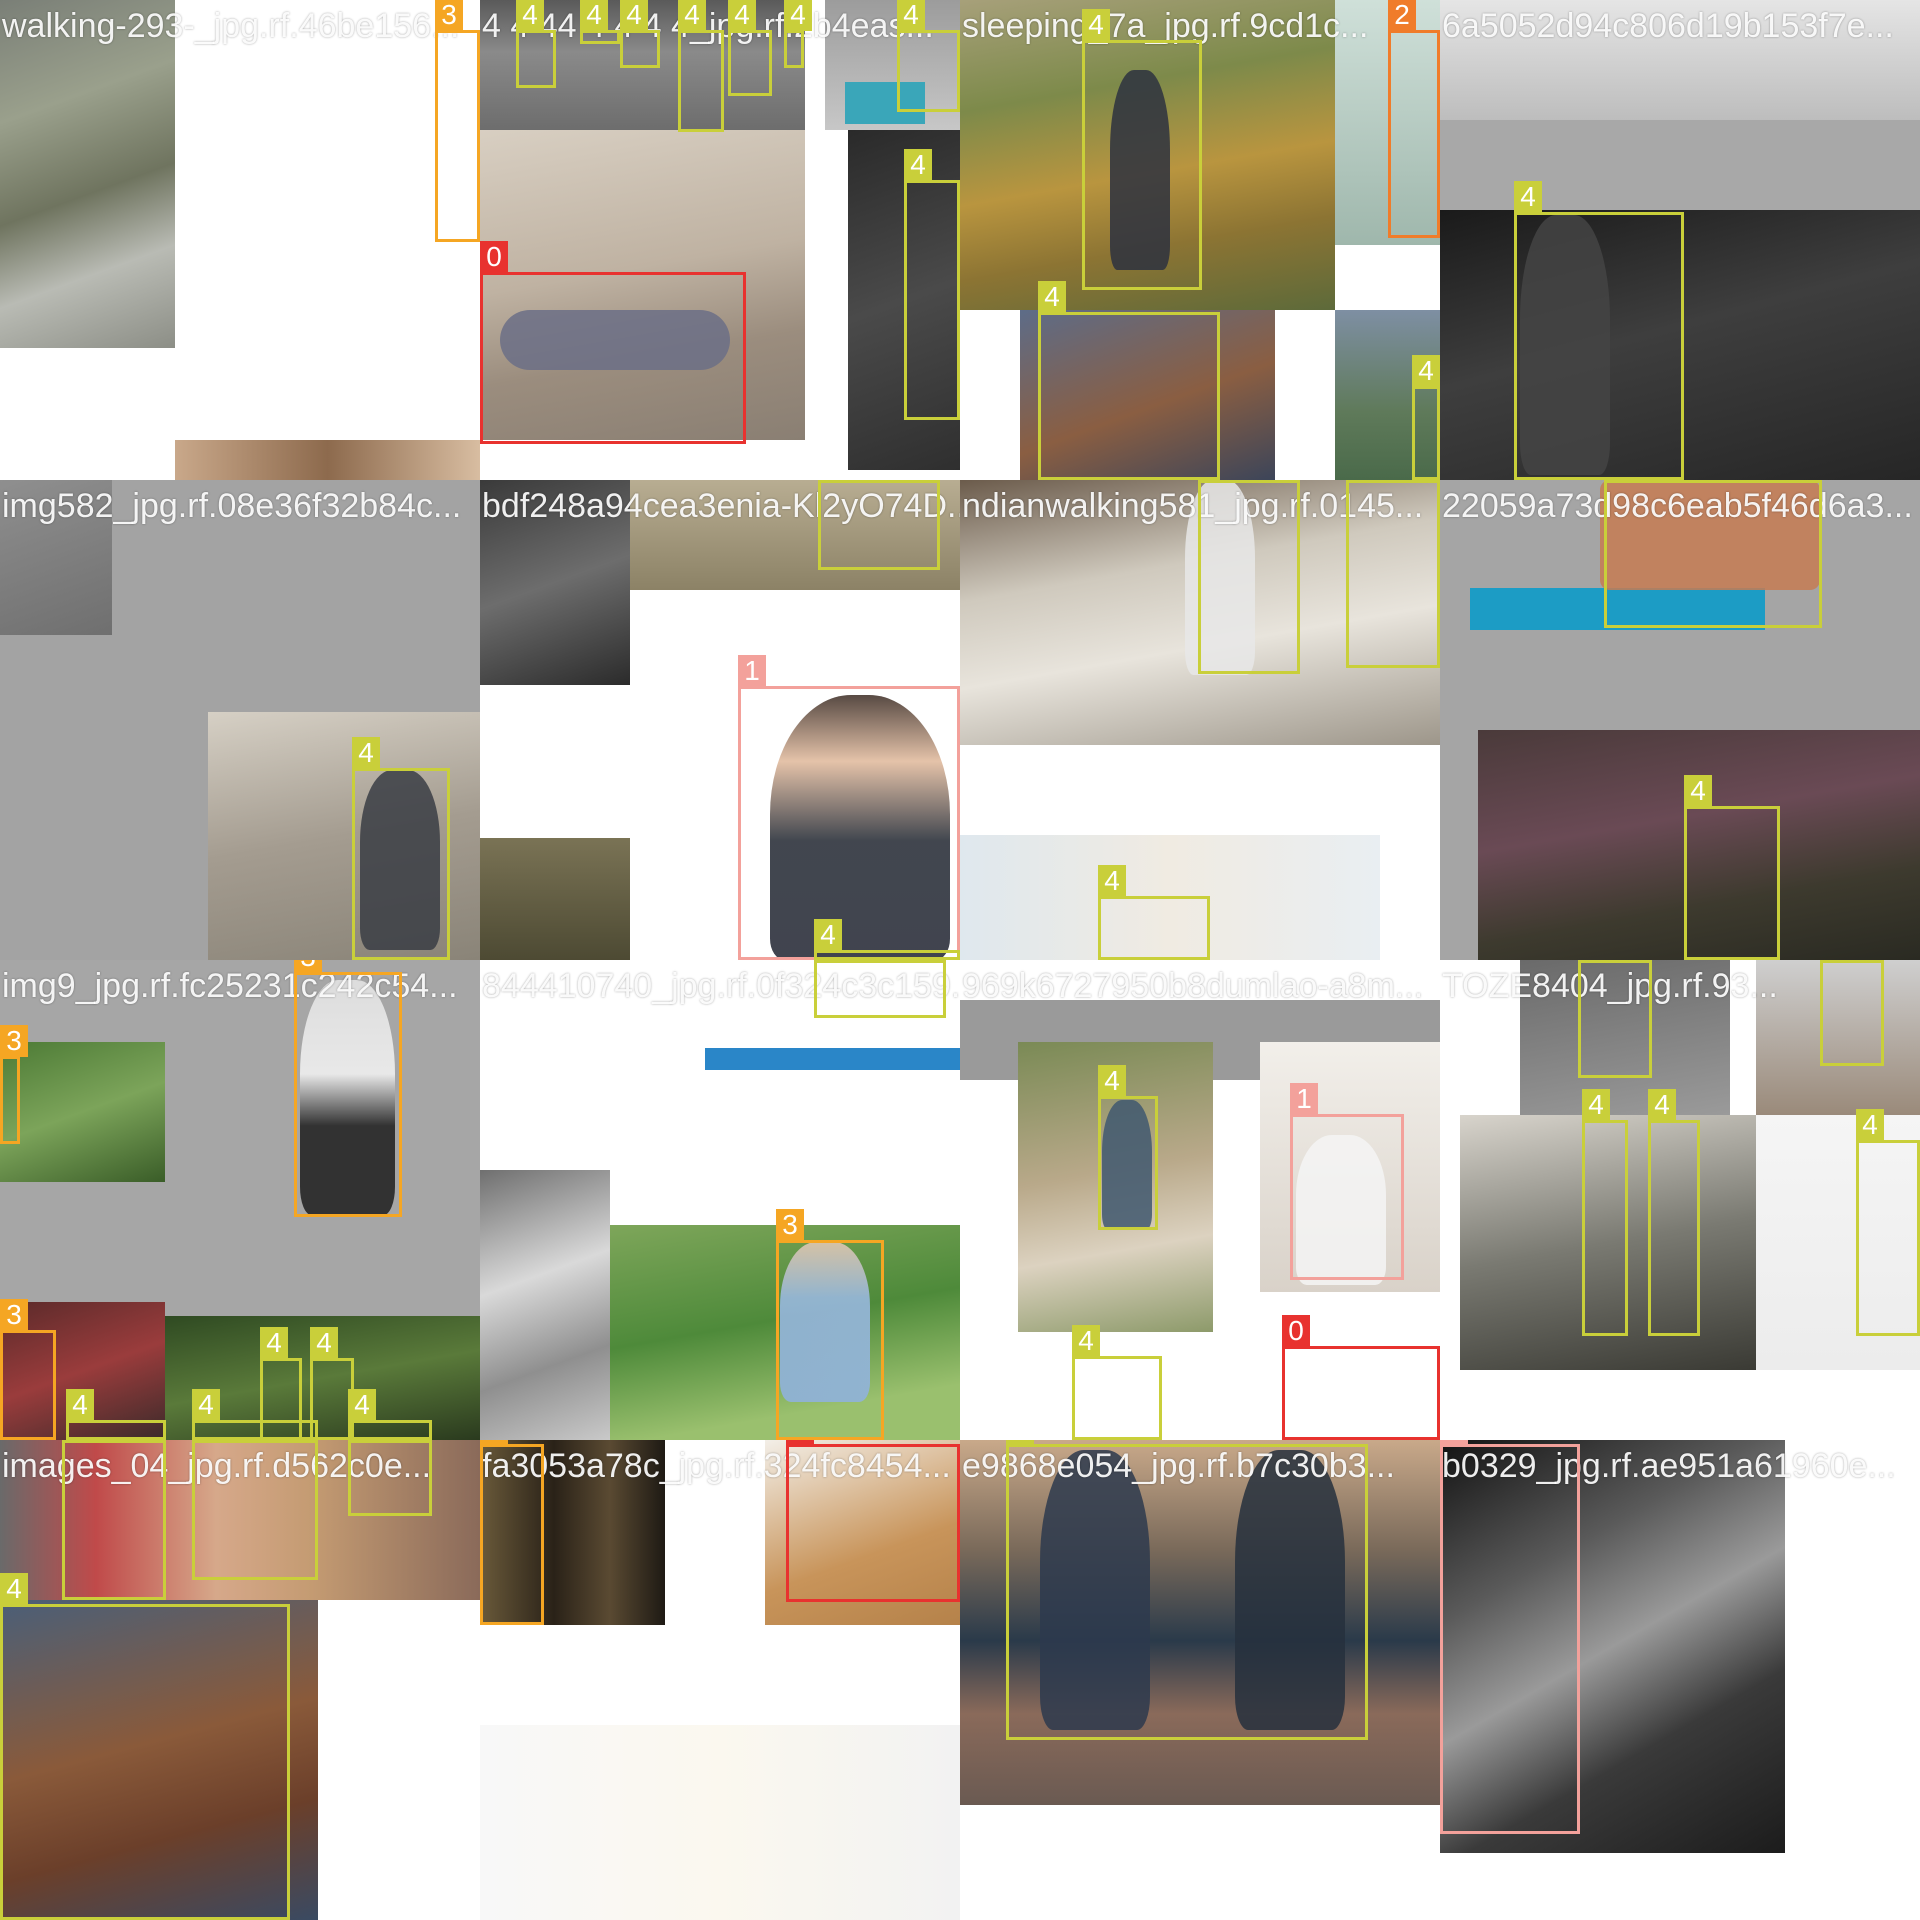 The image size is (1920, 1920). I want to click on tile-12: images_04_jpg.rf.d562c0e... 4 4 4 4, so click(240, 1680).